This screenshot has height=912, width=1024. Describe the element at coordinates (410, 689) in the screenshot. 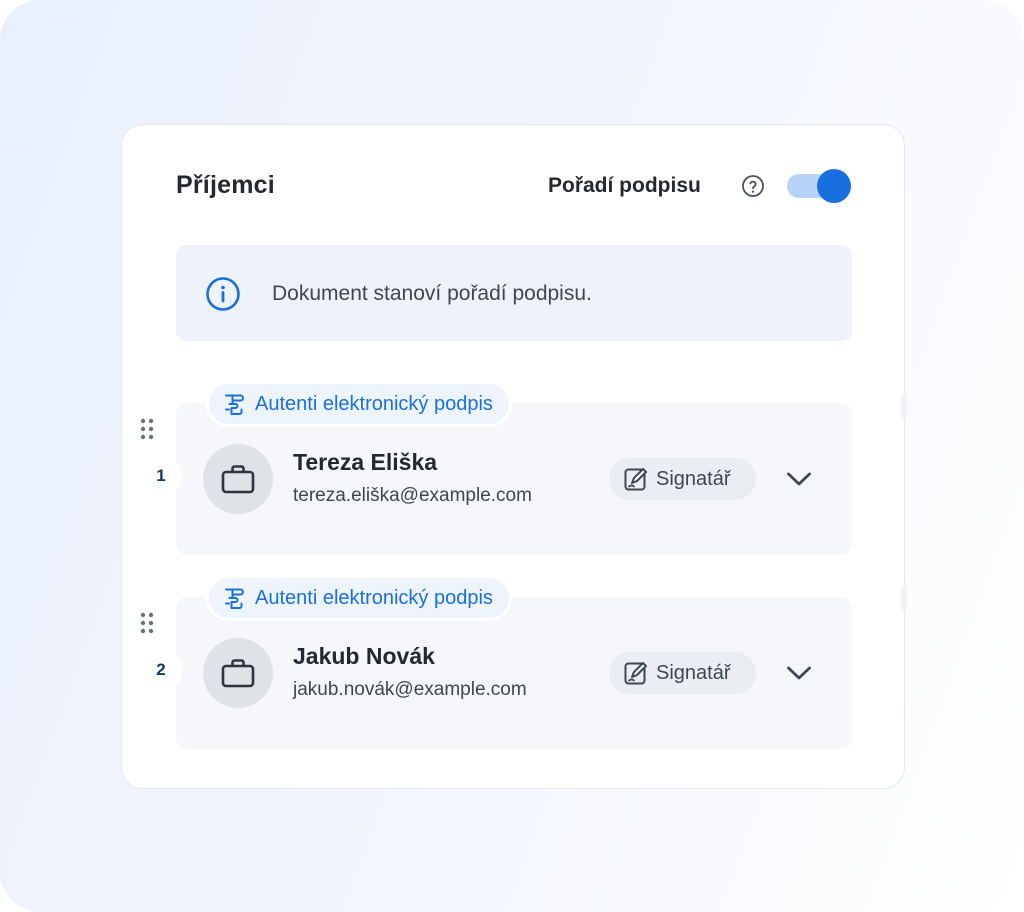

I see `recipient-email: jakub.novák@example.com` at that location.